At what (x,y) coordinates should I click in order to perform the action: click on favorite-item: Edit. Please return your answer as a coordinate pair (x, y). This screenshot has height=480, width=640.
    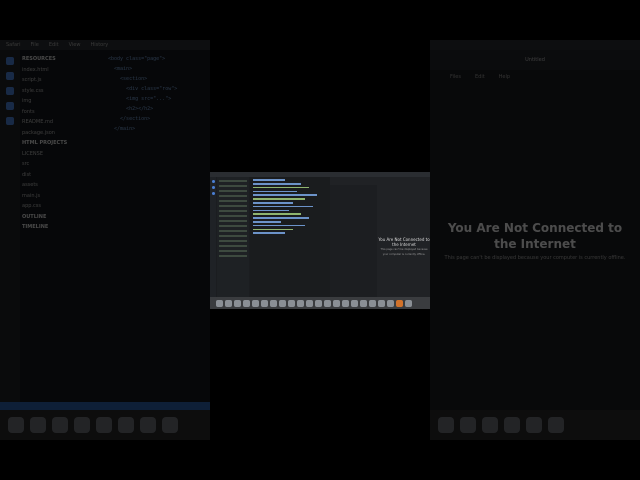
    Looking at the image, I should click on (480, 77).